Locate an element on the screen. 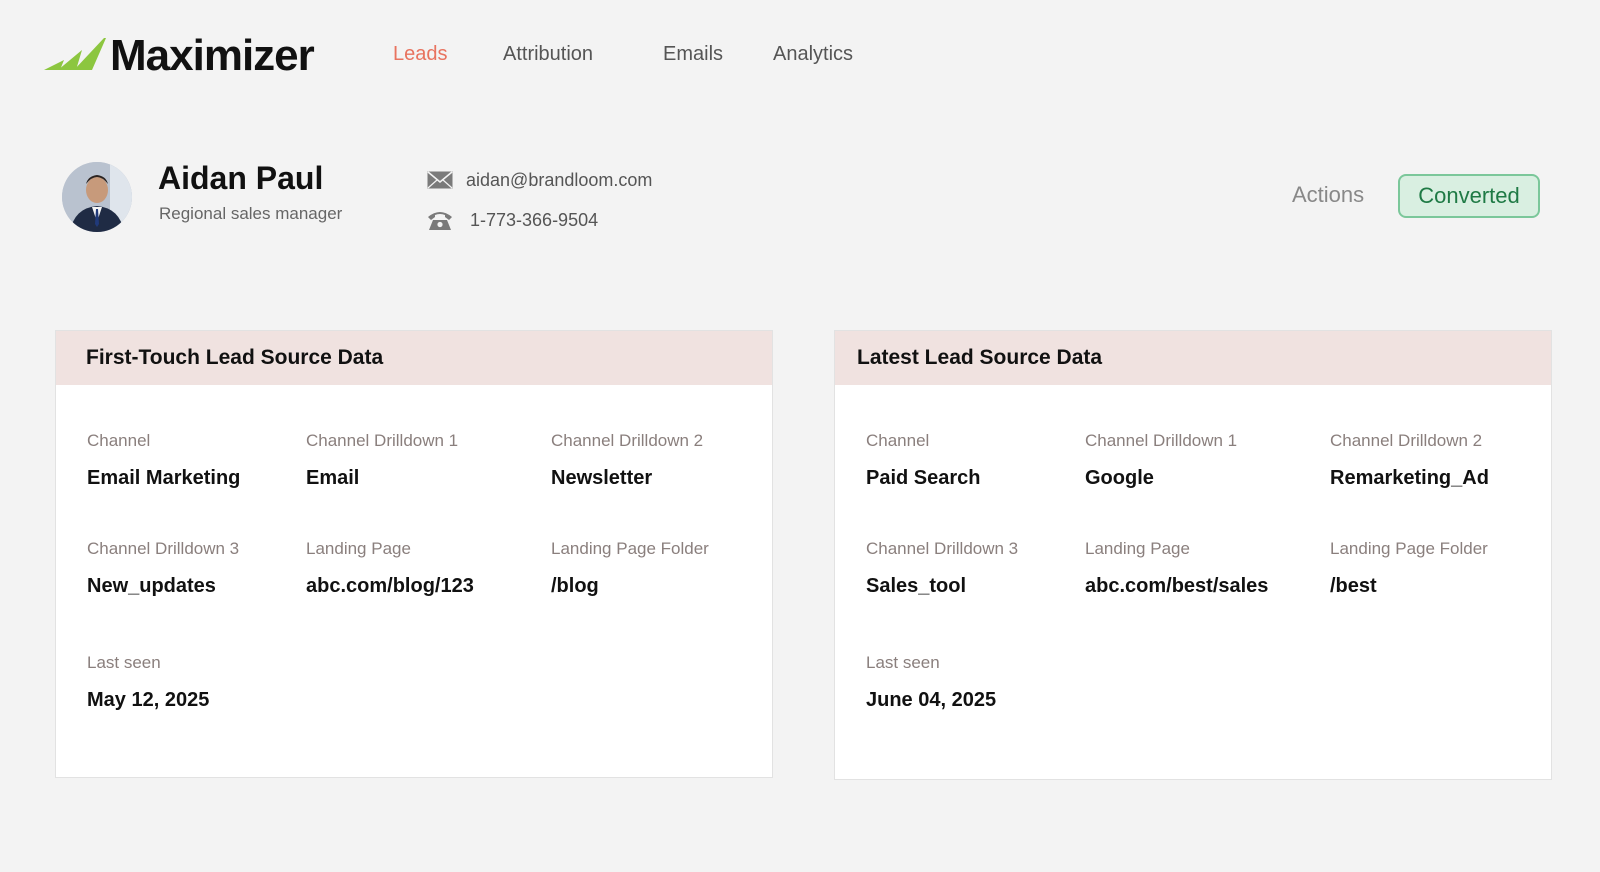  main-nav: Leads Attribution Emails Analytics is located at coordinates (638, 54).